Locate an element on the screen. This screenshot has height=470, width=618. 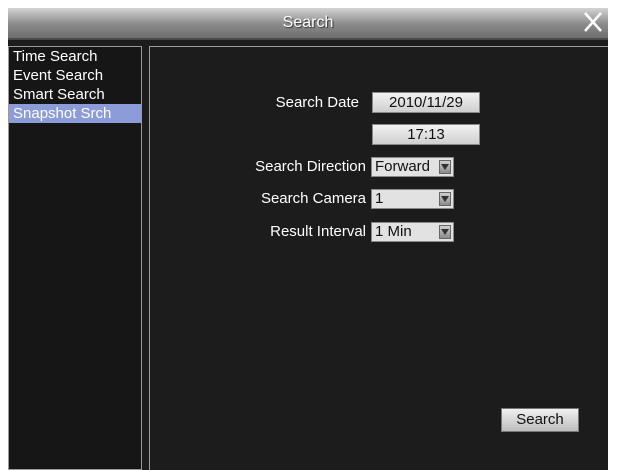
search-camera-select: 1 is located at coordinates (412, 199).